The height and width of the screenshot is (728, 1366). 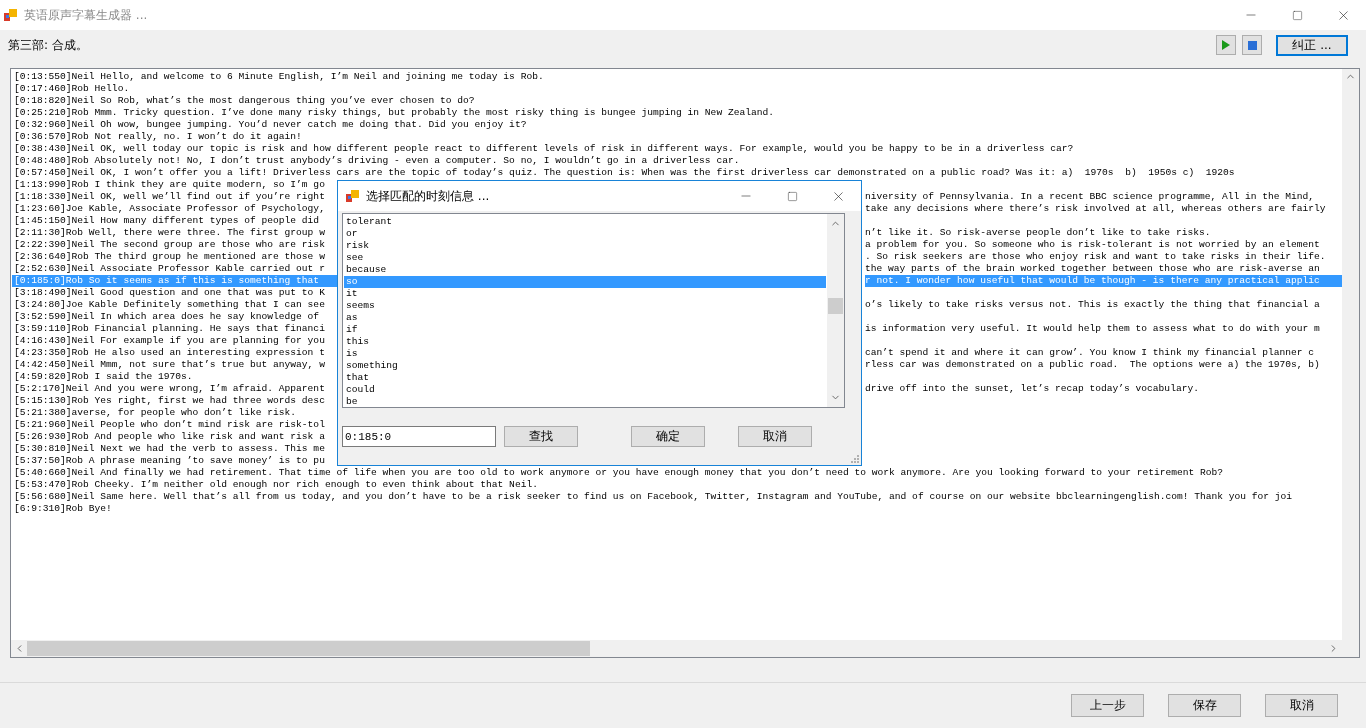 I want to click on transcript-line: [5:40:660]Neil And finally we had retirement. That time of life when you are too old to work anymore or you have enough money that you don’t need to work anymore. Are you looking forward to your retirement Rob?, so click(x=677, y=473).